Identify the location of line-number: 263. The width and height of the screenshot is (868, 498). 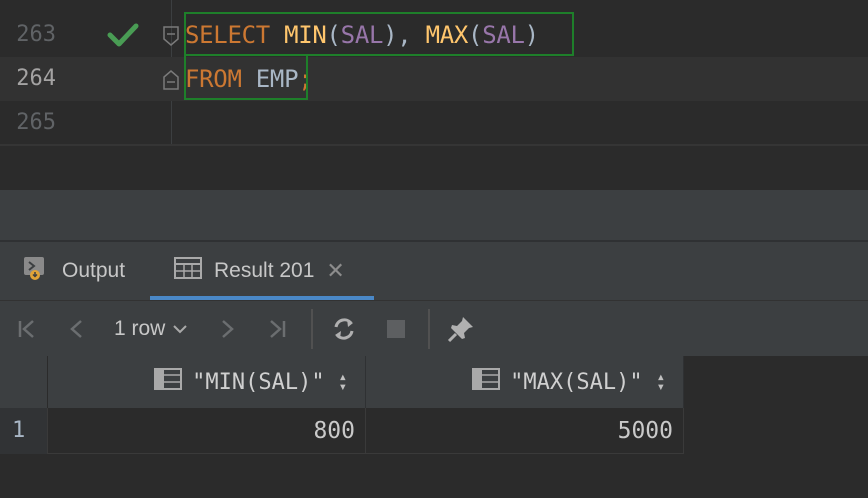
(36, 34).